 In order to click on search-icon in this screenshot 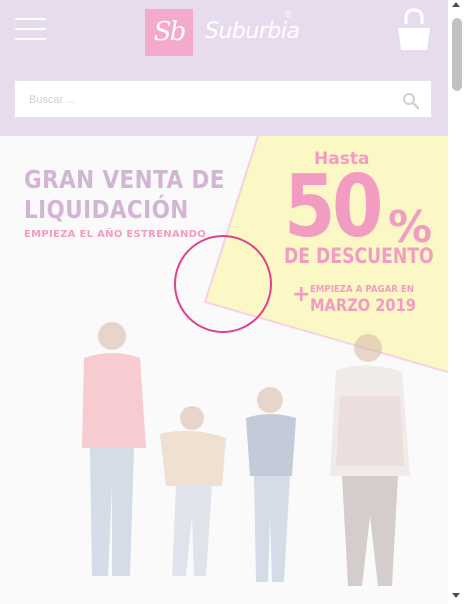, I will do `click(411, 101)`.